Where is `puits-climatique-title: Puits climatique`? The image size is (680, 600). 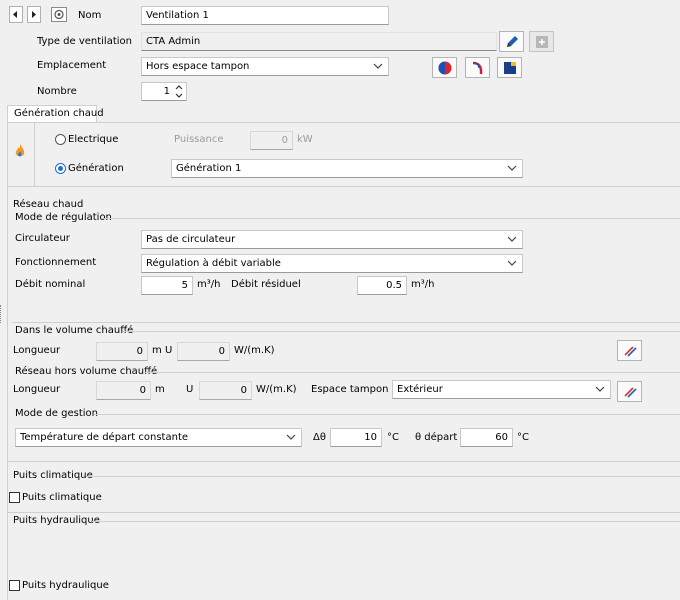 puits-climatique-title: Puits climatique is located at coordinates (53, 475).